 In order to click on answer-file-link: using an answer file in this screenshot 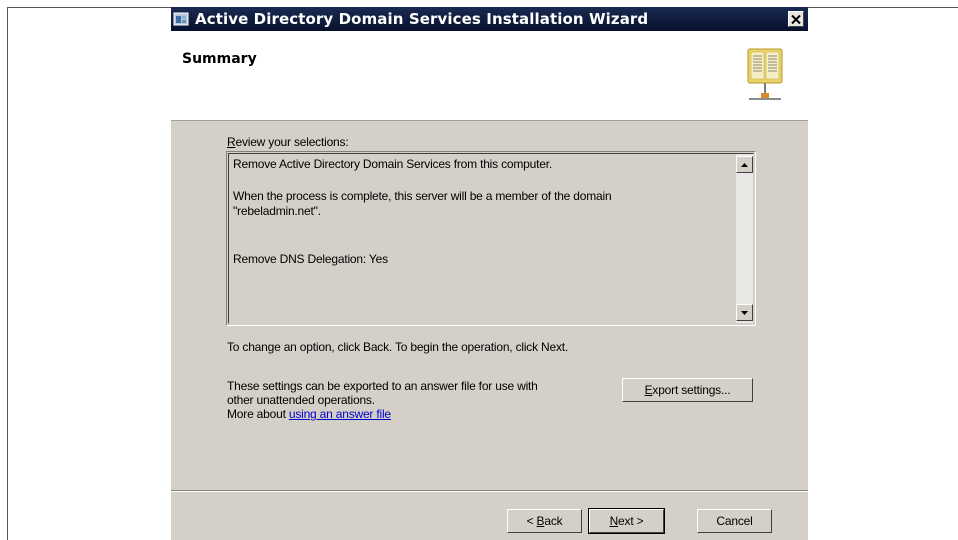, I will do `click(340, 414)`.